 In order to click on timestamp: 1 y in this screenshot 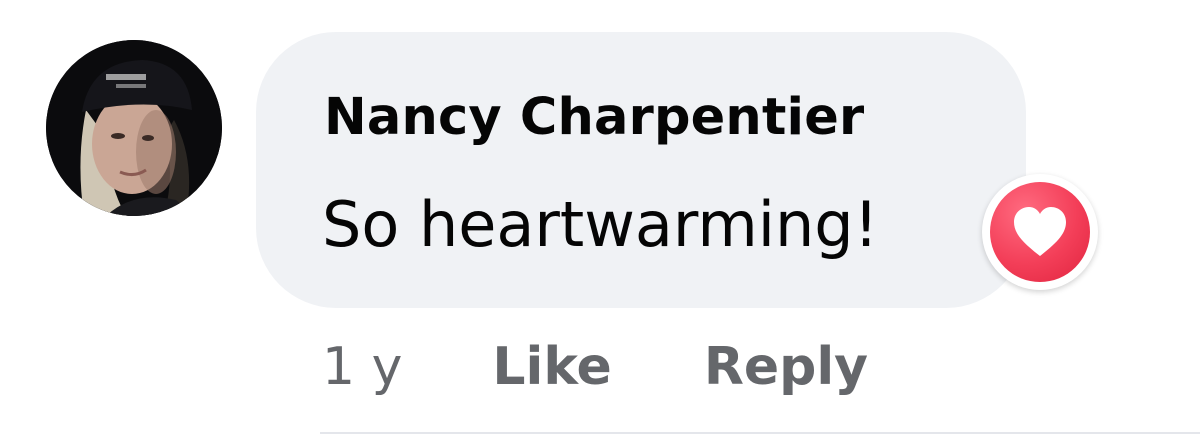, I will do `click(362, 367)`.